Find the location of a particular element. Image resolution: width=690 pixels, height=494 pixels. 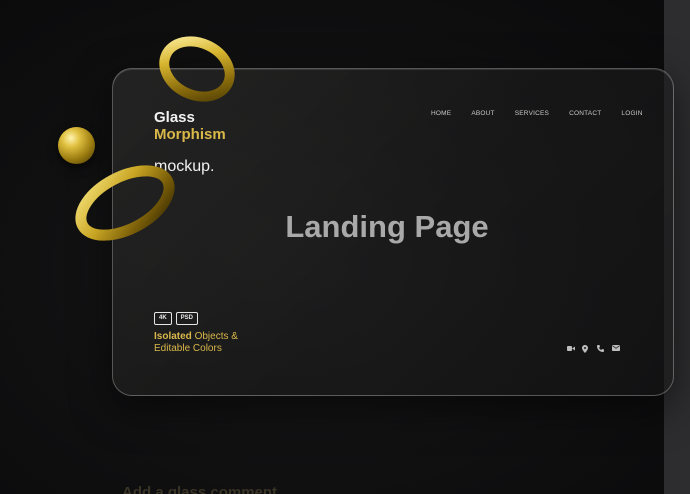

badge-4k: 4K is located at coordinates (163, 318).